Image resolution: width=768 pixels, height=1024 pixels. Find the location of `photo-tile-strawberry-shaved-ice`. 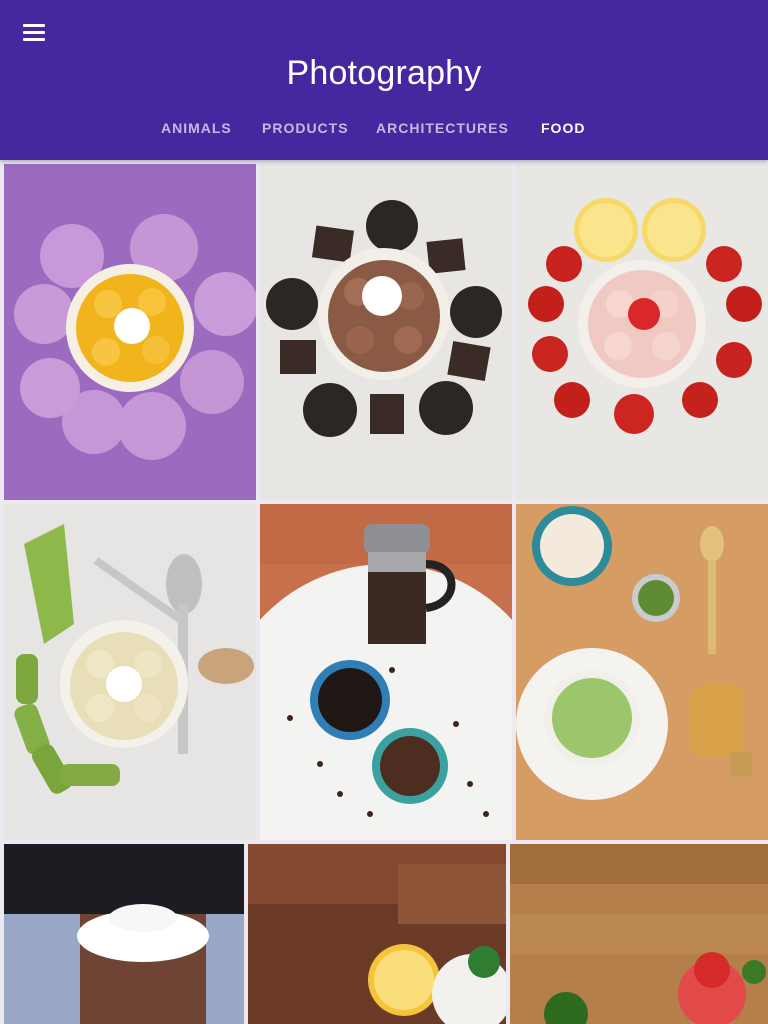

photo-tile-strawberry-shaved-ice is located at coordinates (639, 934).